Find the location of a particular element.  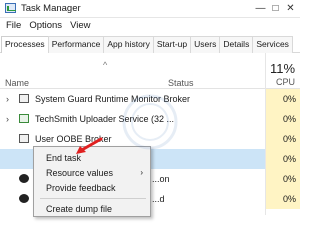

maximize-button: □ is located at coordinates (275, 8).